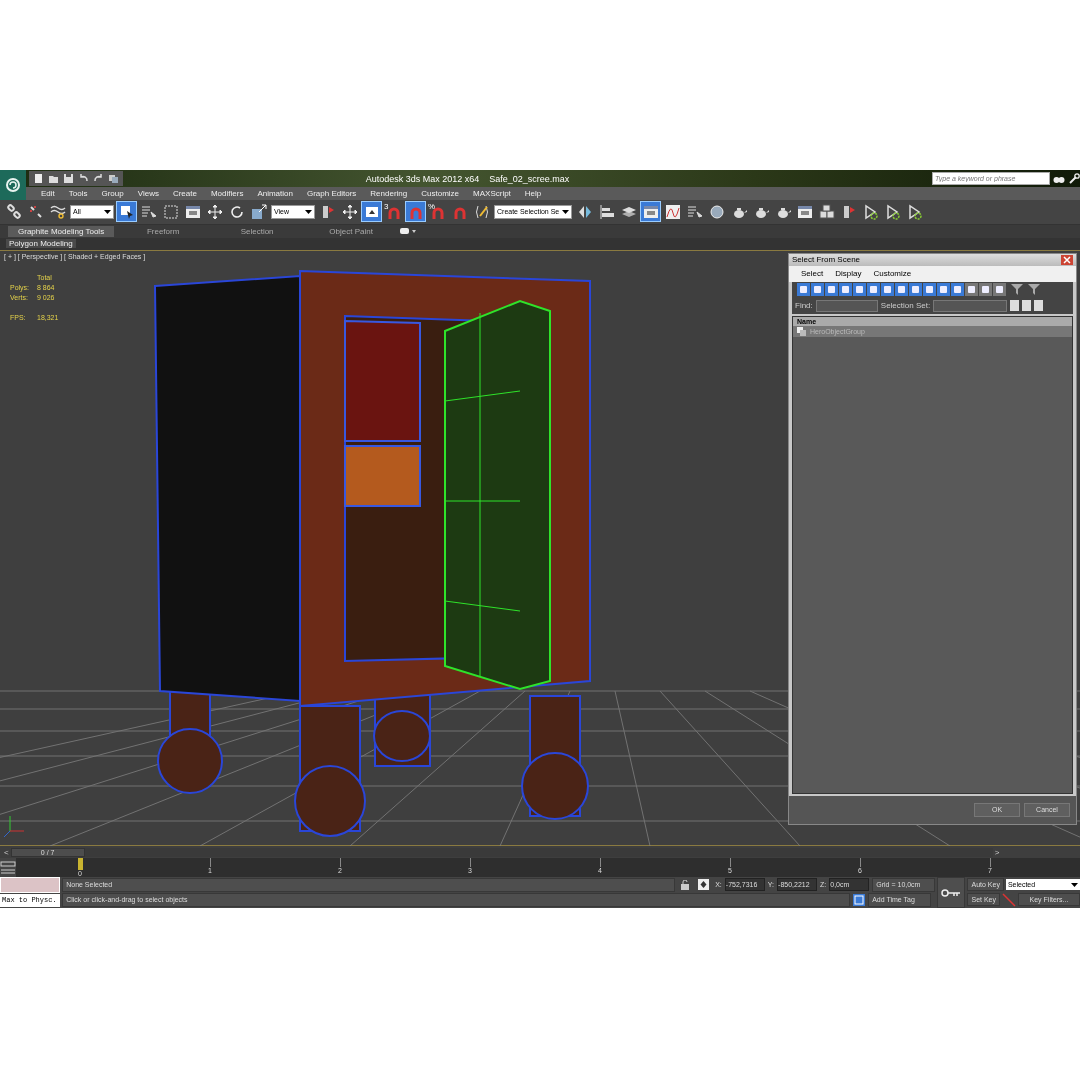  What do you see at coordinates (331, 193) in the screenshot?
I see `menu-item: Graph Editors` at bounding box center [331, 193].